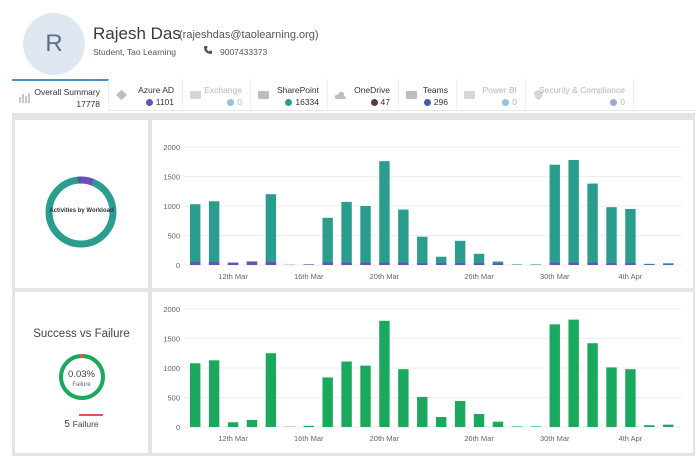 The height and width of the screenshot is (458, 698). What do you see at coordinates (233, 438) in the screenshot?
I see `x-tick-label: 12th Mar` at bounding box center [233, 438].